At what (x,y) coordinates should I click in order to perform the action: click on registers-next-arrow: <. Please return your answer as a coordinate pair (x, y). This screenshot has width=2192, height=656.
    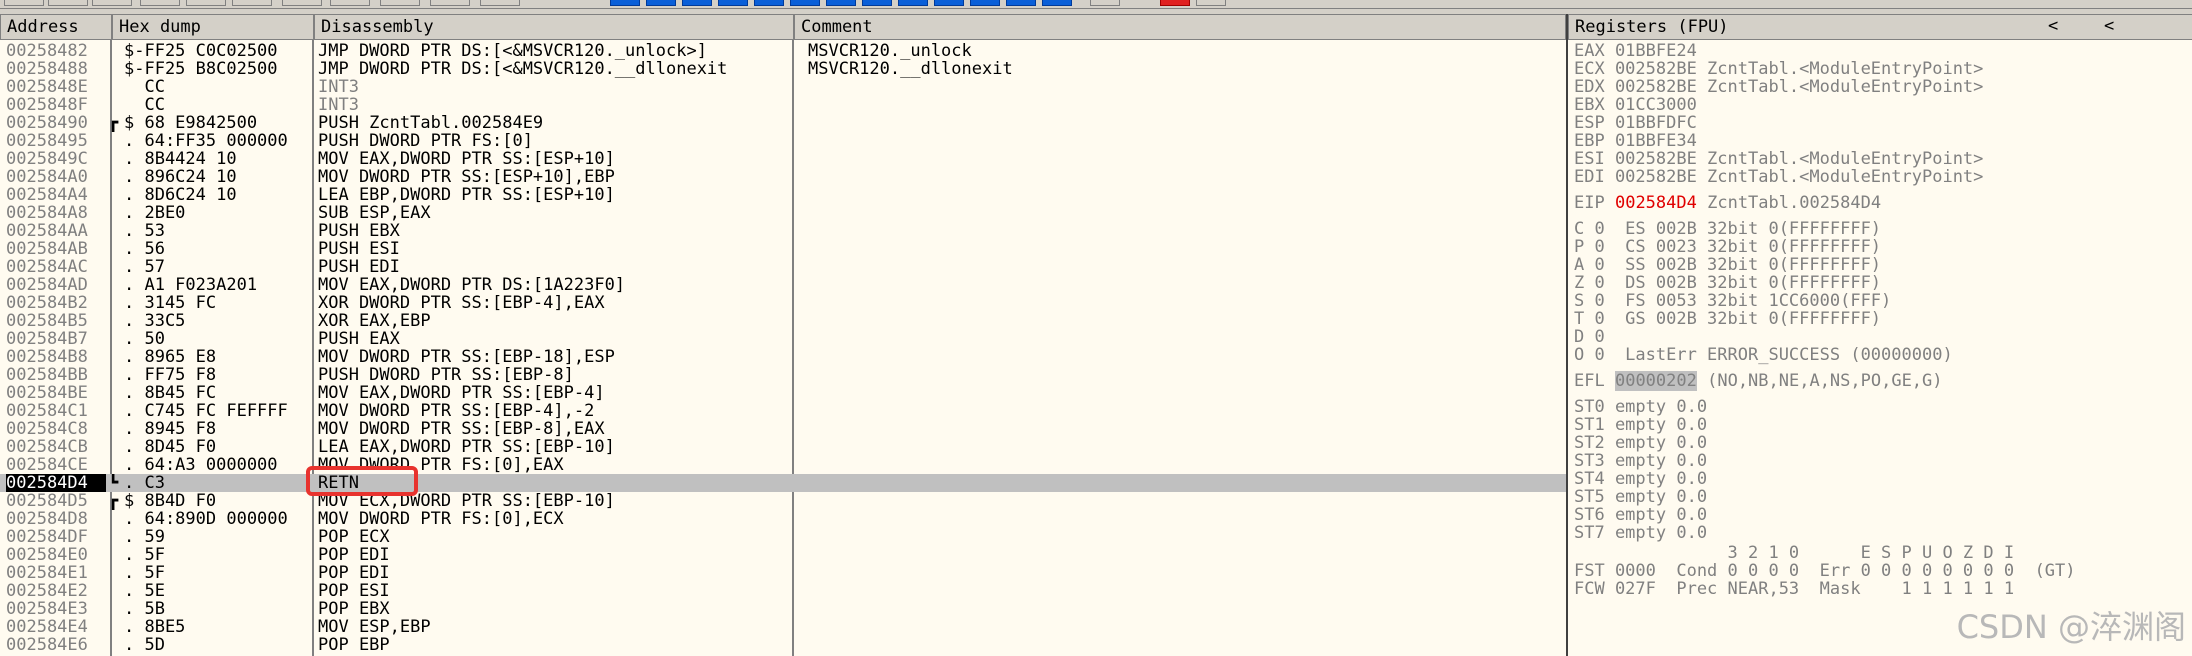
    Looking at the image, I should click on (2109, 26).